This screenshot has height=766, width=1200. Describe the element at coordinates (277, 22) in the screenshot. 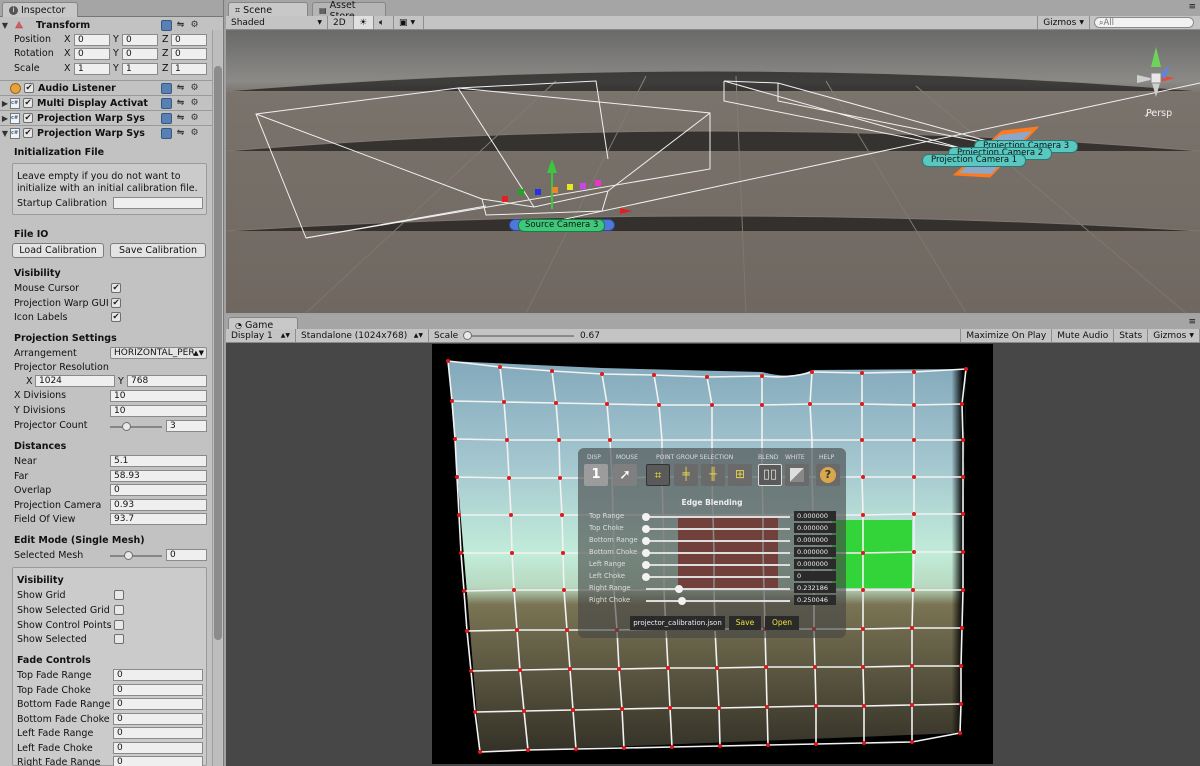

I see `shading-dropdown: Shaded ▼` at that location.